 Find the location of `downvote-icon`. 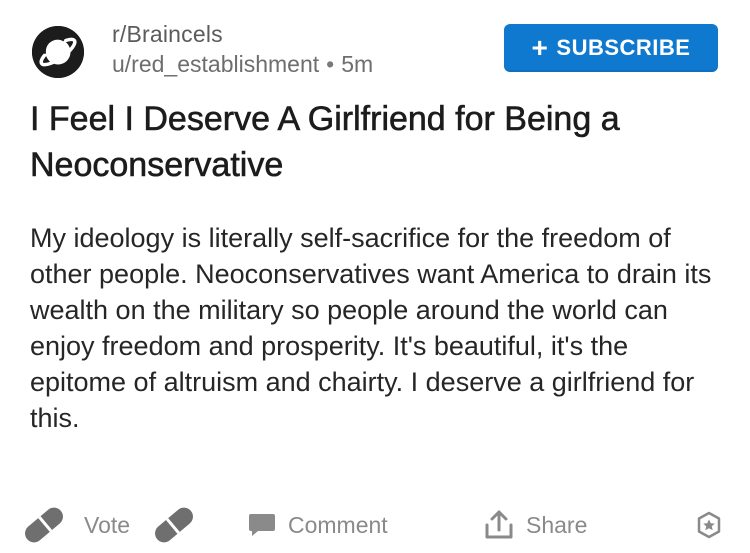

downvote-icon is located at coordinates (174, 525).